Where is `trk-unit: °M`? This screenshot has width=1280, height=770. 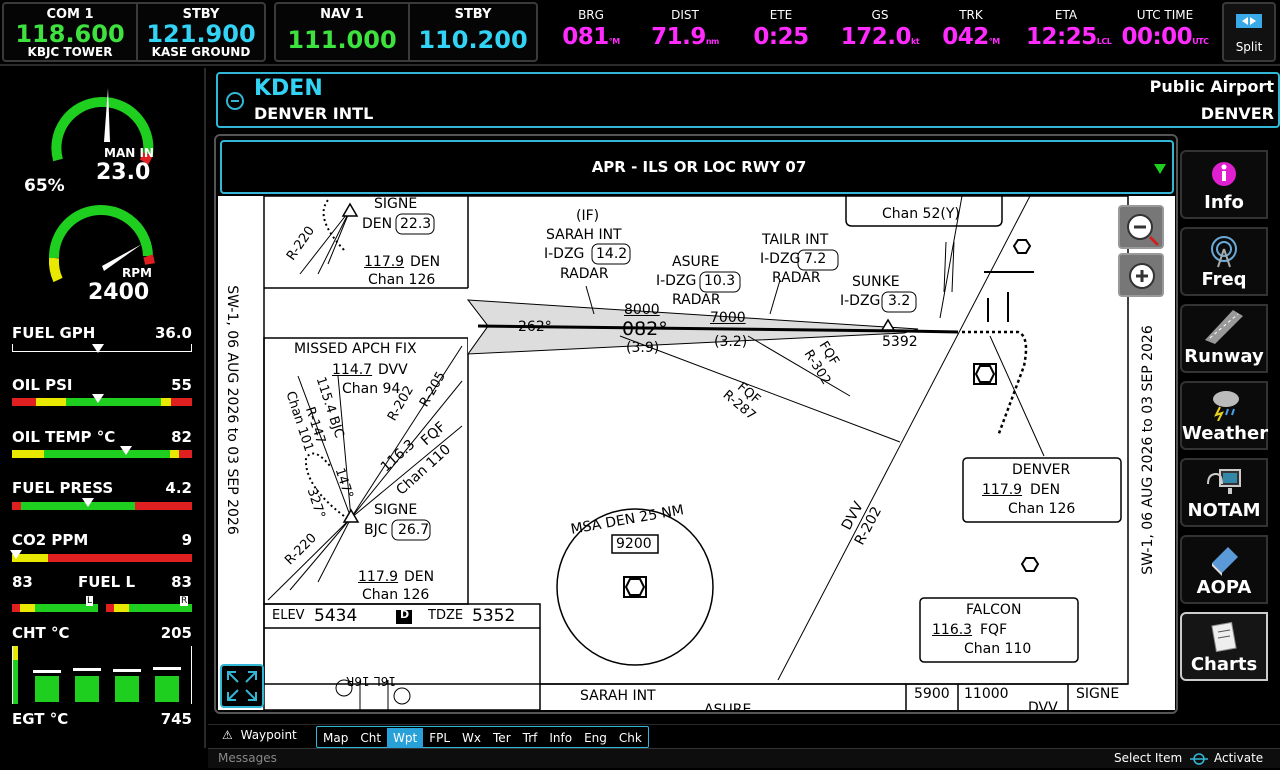 trk-unit: °M is located at coordinates (994, 41).